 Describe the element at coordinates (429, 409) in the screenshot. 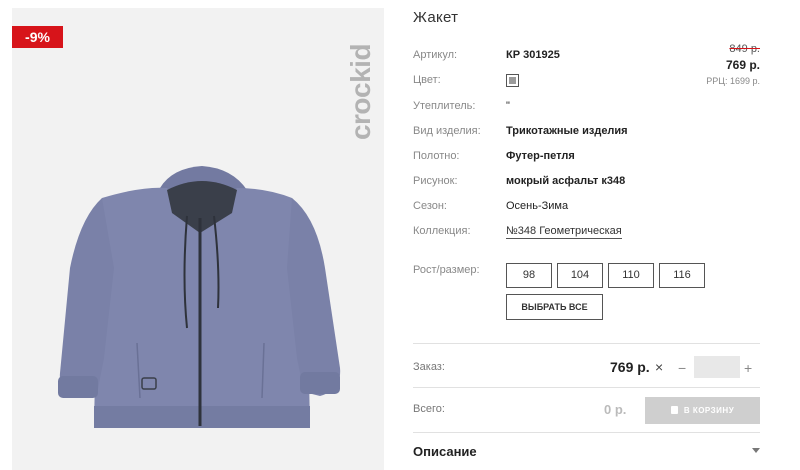

I see `total-label: Всего:` at that location.